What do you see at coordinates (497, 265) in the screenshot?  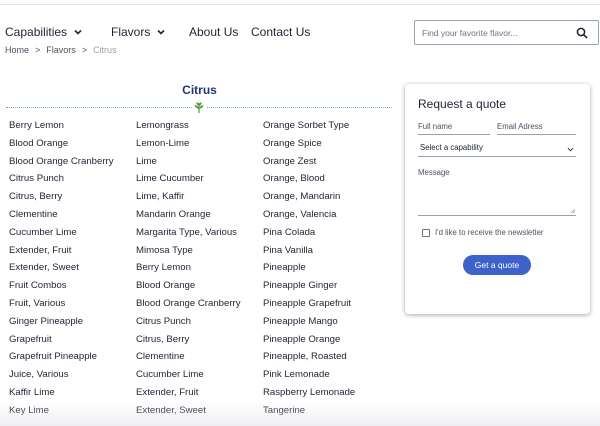 I see `get-quote-button: Get a quote` at bounding box center [497, 265].